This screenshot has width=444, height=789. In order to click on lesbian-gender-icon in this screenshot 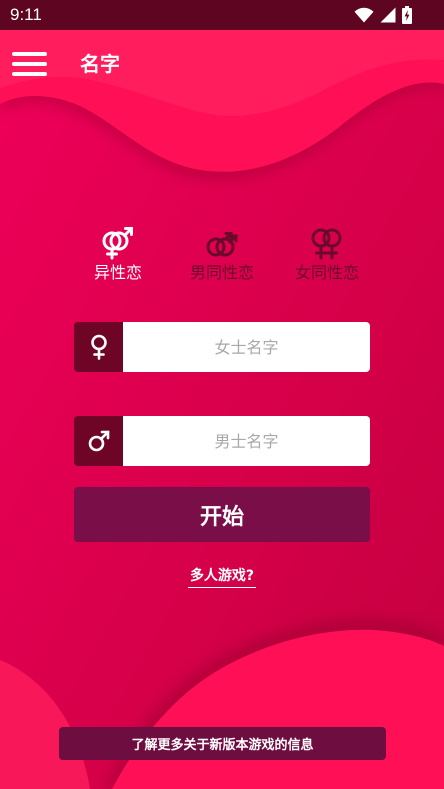, I will do `click(326, 244)`.